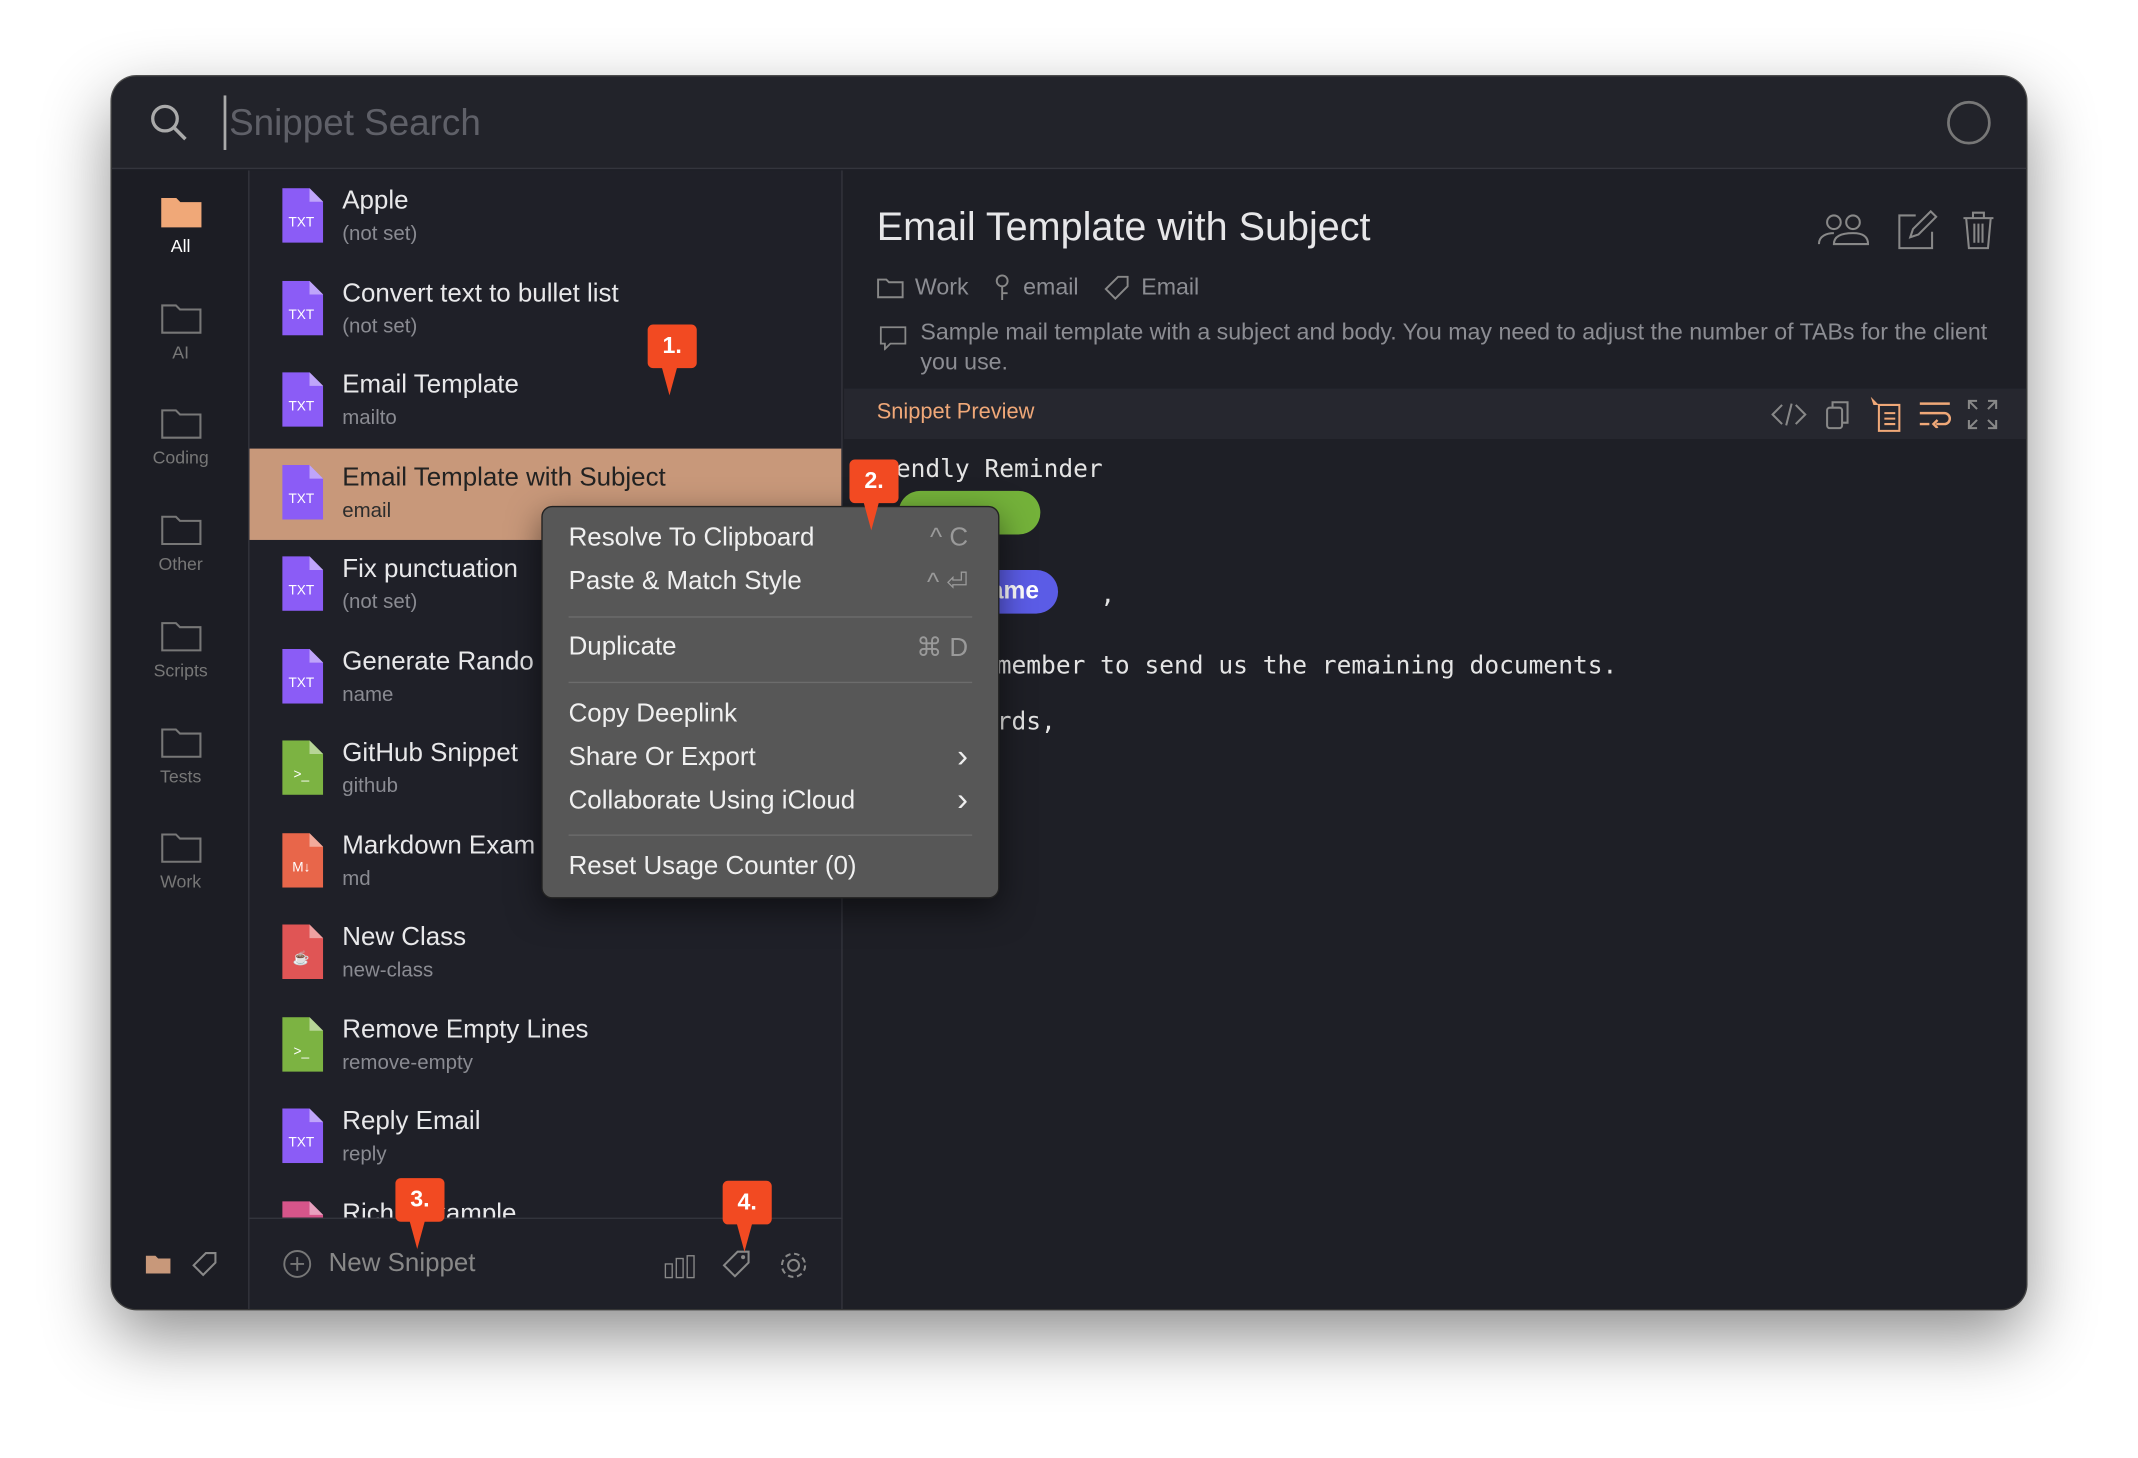 This screenshot has width=2138, height=1458. Describe the element at coordinates (1917, 230) in the screenshot. I see `edit-icon` at that location.